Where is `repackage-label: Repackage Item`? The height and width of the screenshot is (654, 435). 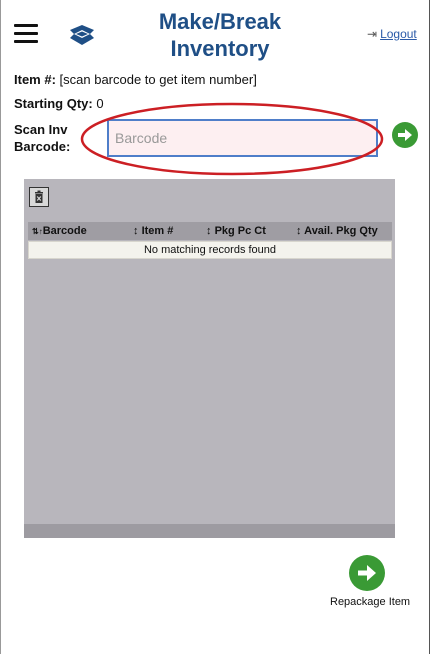
repackage-label: Repackage Item is located at coordinates (370, 602).